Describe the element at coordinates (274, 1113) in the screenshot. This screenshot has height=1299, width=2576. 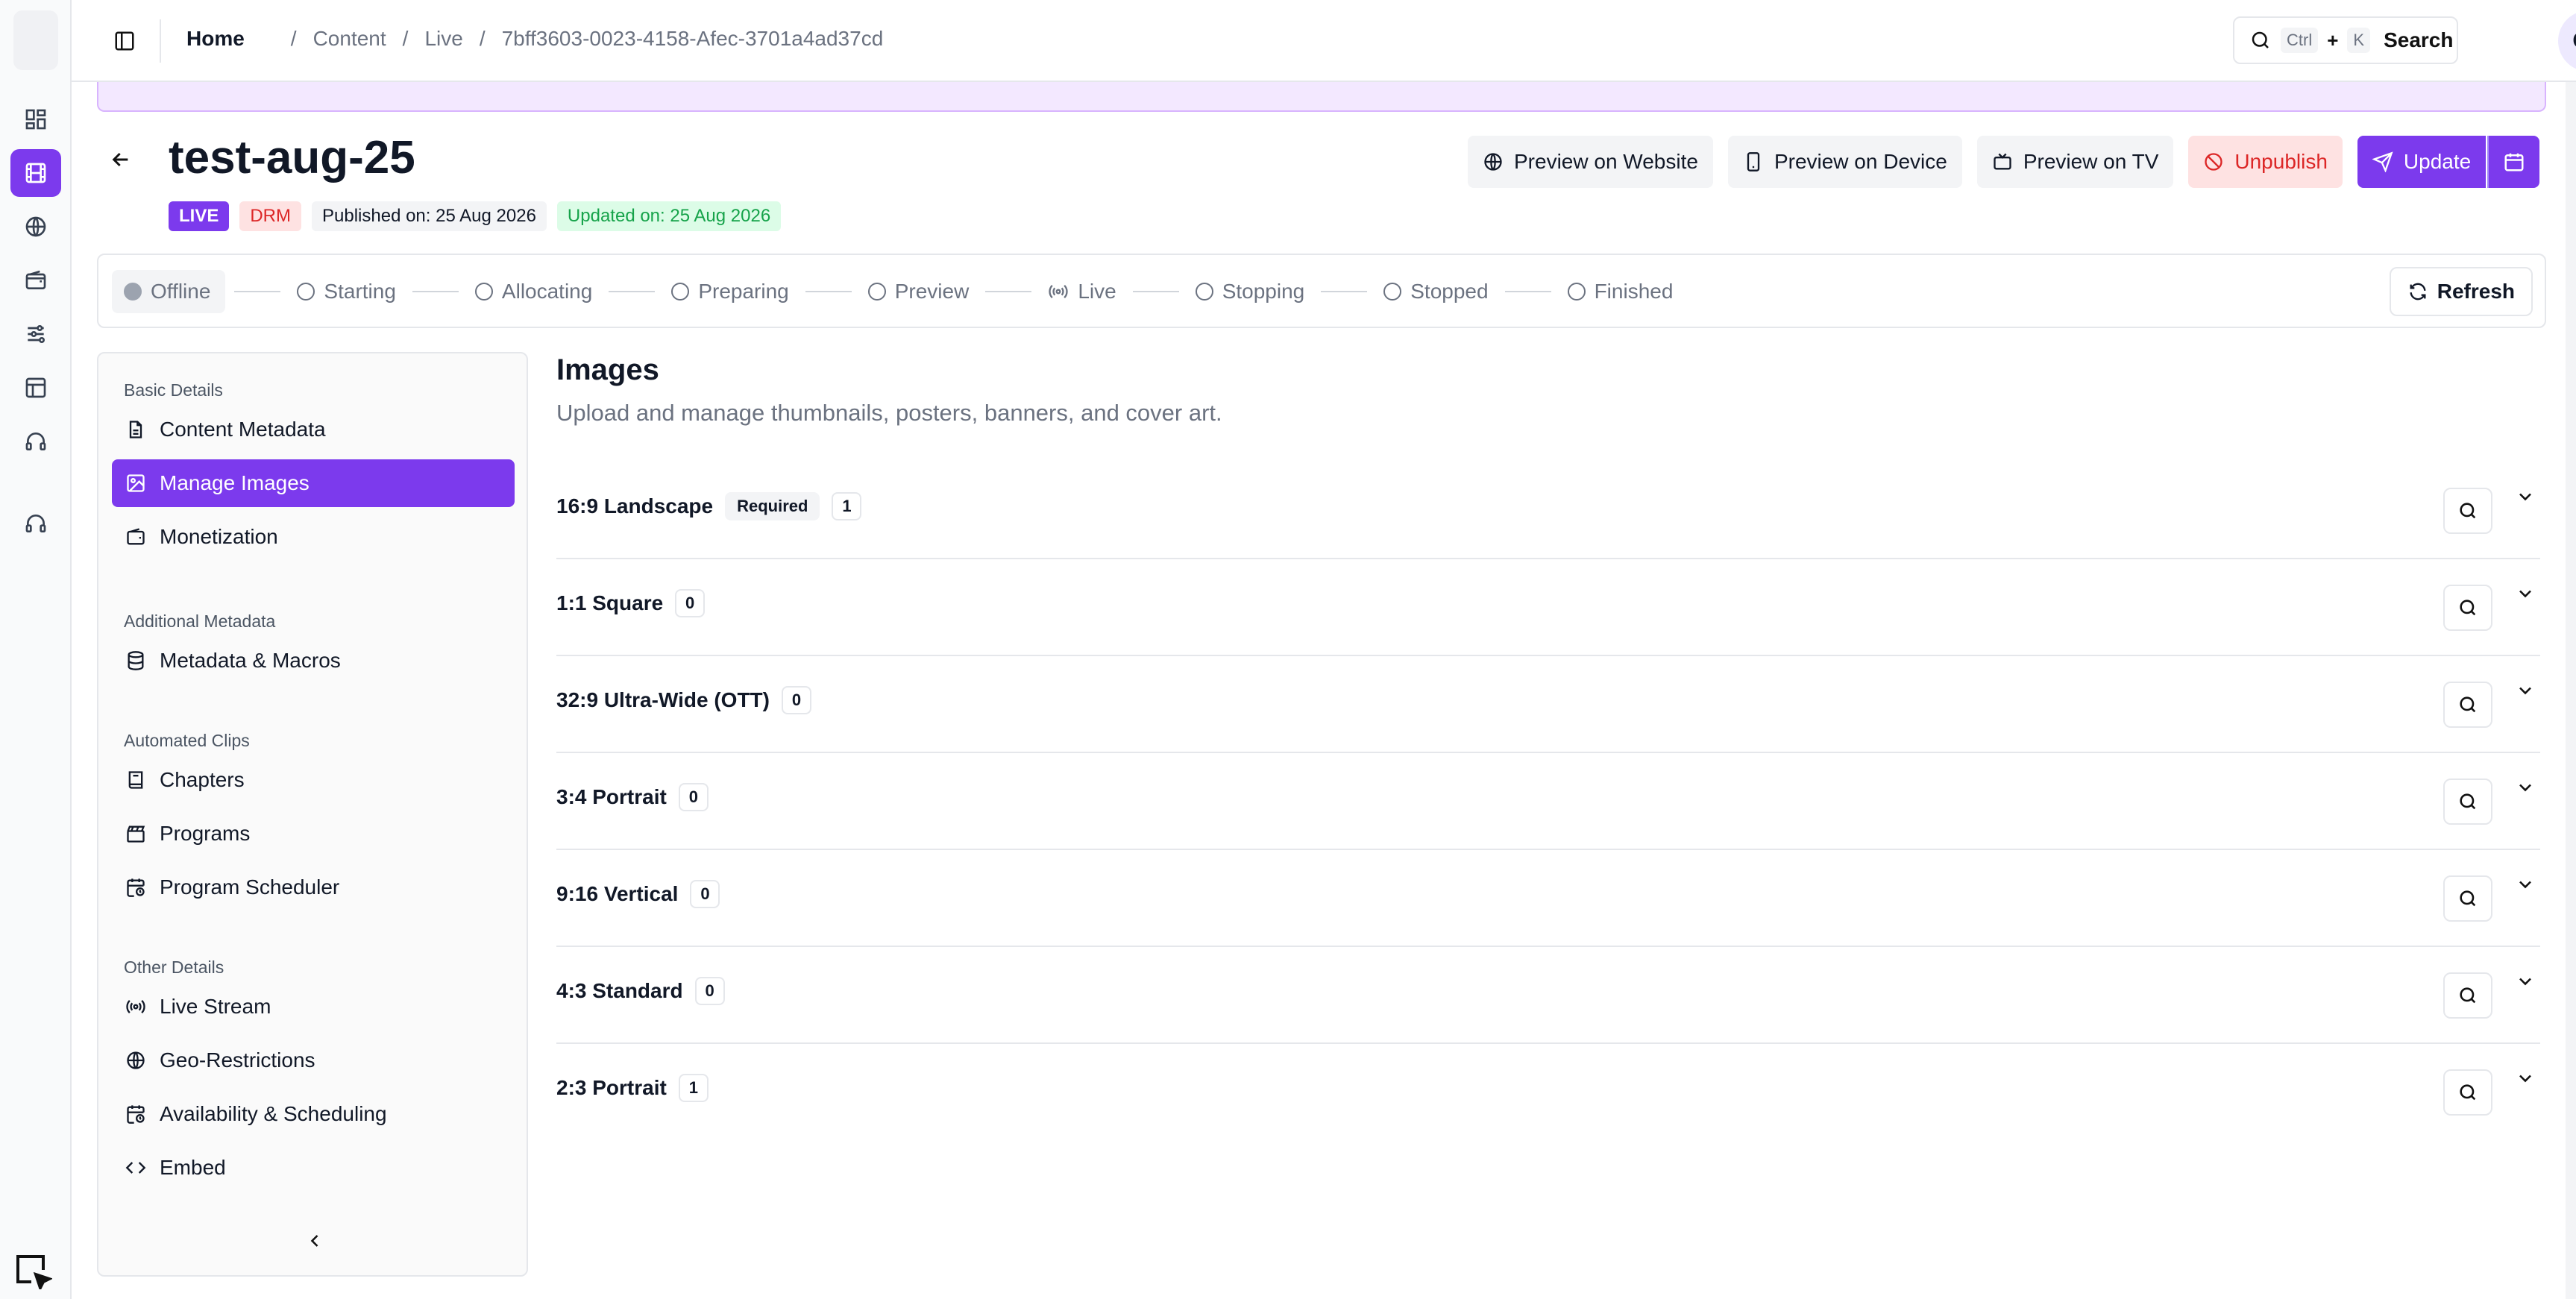
I see `nav-item-label: Availability & Scheduling` at that location.